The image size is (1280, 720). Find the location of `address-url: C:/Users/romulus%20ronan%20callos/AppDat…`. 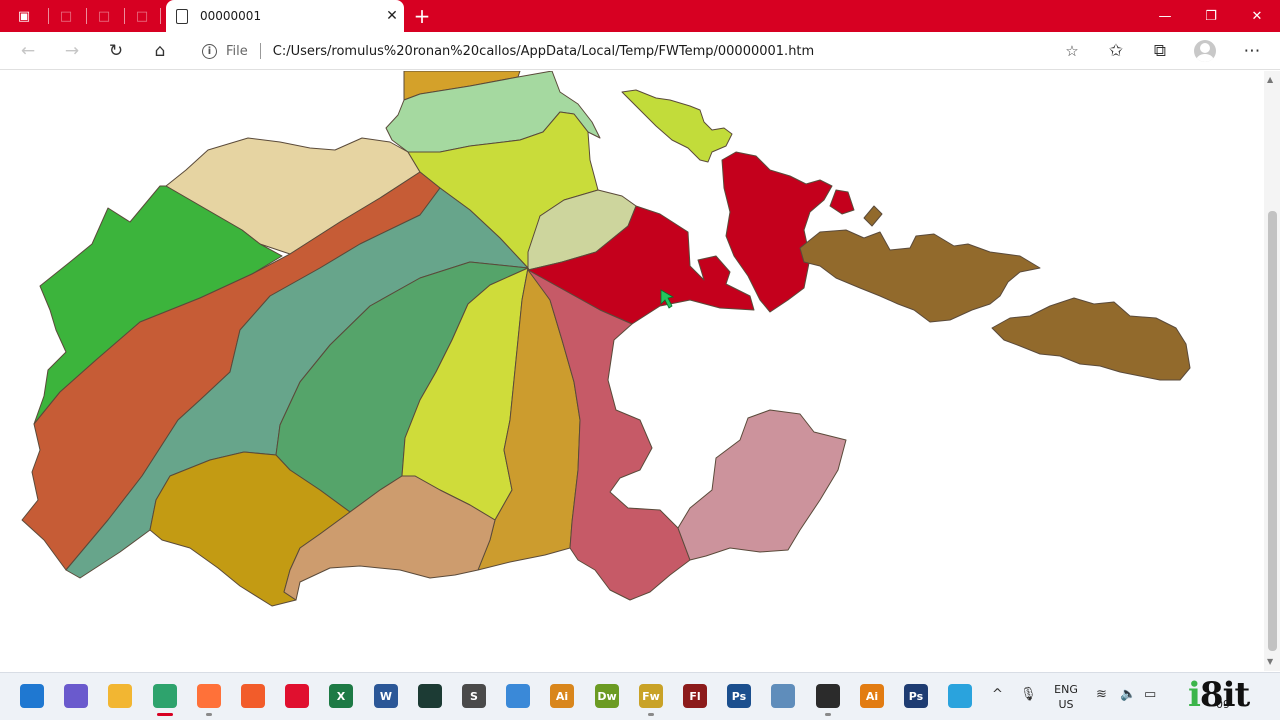

address-url: C:/Users/romulus%20ronan%20callos/AppDat… is located at coordinates (665, 51).